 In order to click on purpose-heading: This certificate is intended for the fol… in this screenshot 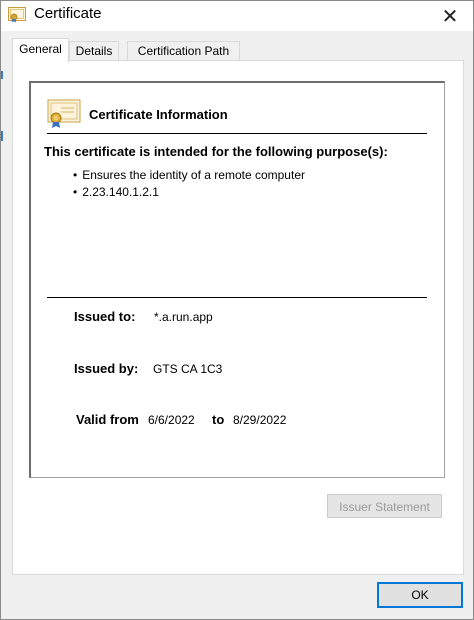, I will do `click(216, 151)`.